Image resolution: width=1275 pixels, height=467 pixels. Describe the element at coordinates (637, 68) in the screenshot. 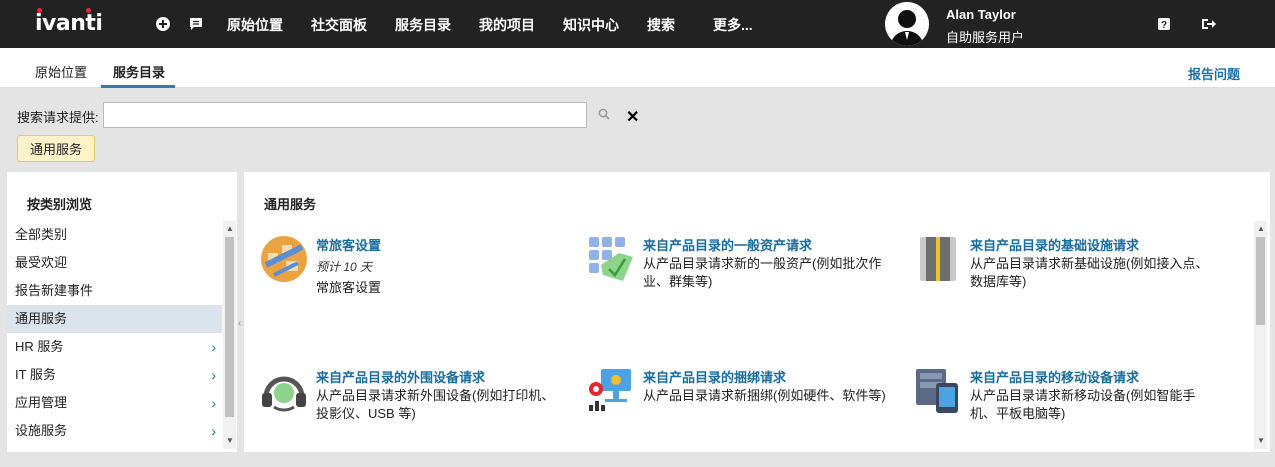

I see `tab-bar: 原始位置 服务目录 报告问题` at that location.